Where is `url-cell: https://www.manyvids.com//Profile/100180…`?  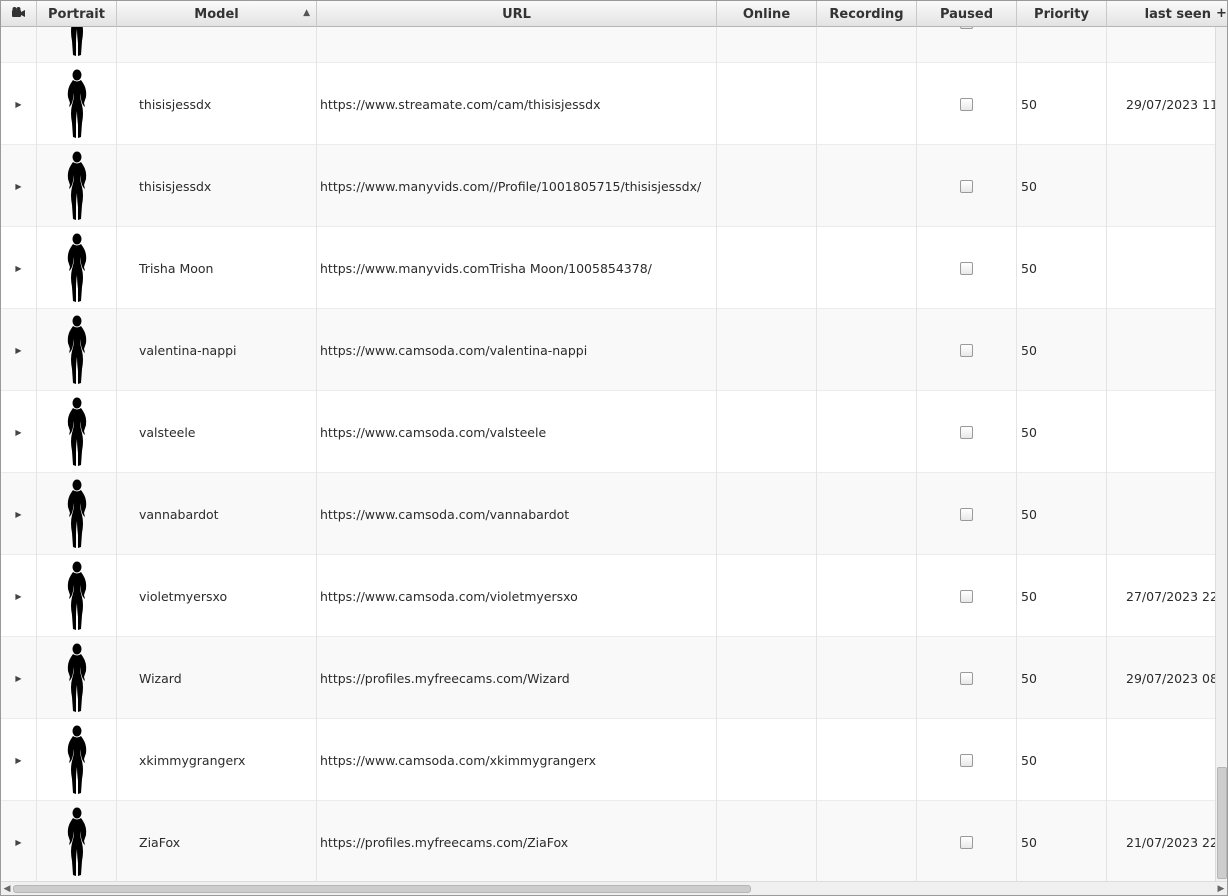
url-cell: https://www.manyvids.com//Profile/100180… is located at coordinates (517, 186).